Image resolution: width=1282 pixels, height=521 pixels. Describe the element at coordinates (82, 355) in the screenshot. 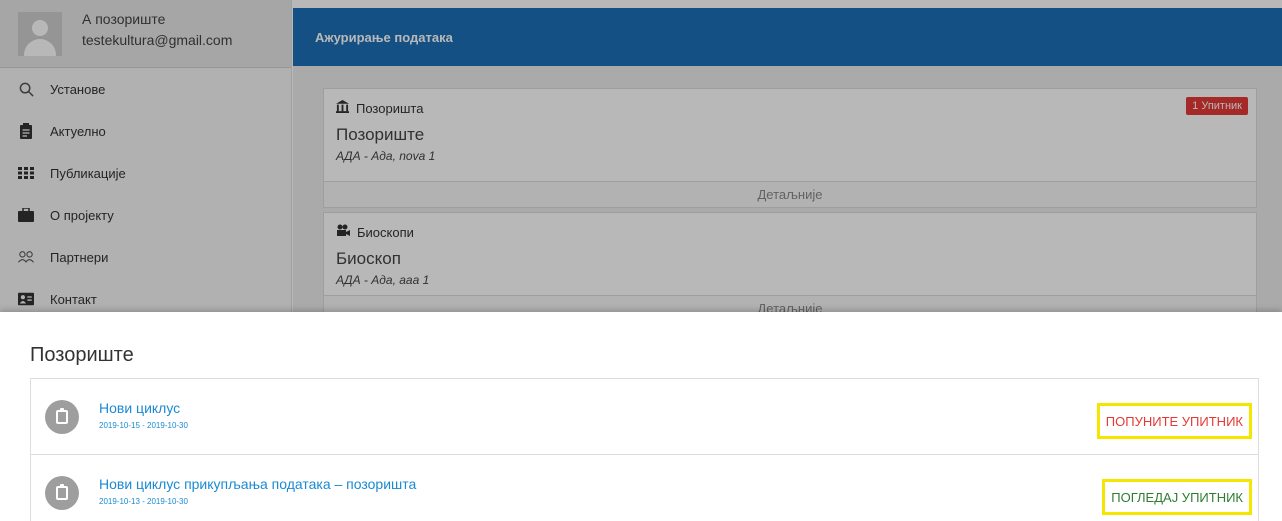

I see `sheet-title: Позориште` at that location.